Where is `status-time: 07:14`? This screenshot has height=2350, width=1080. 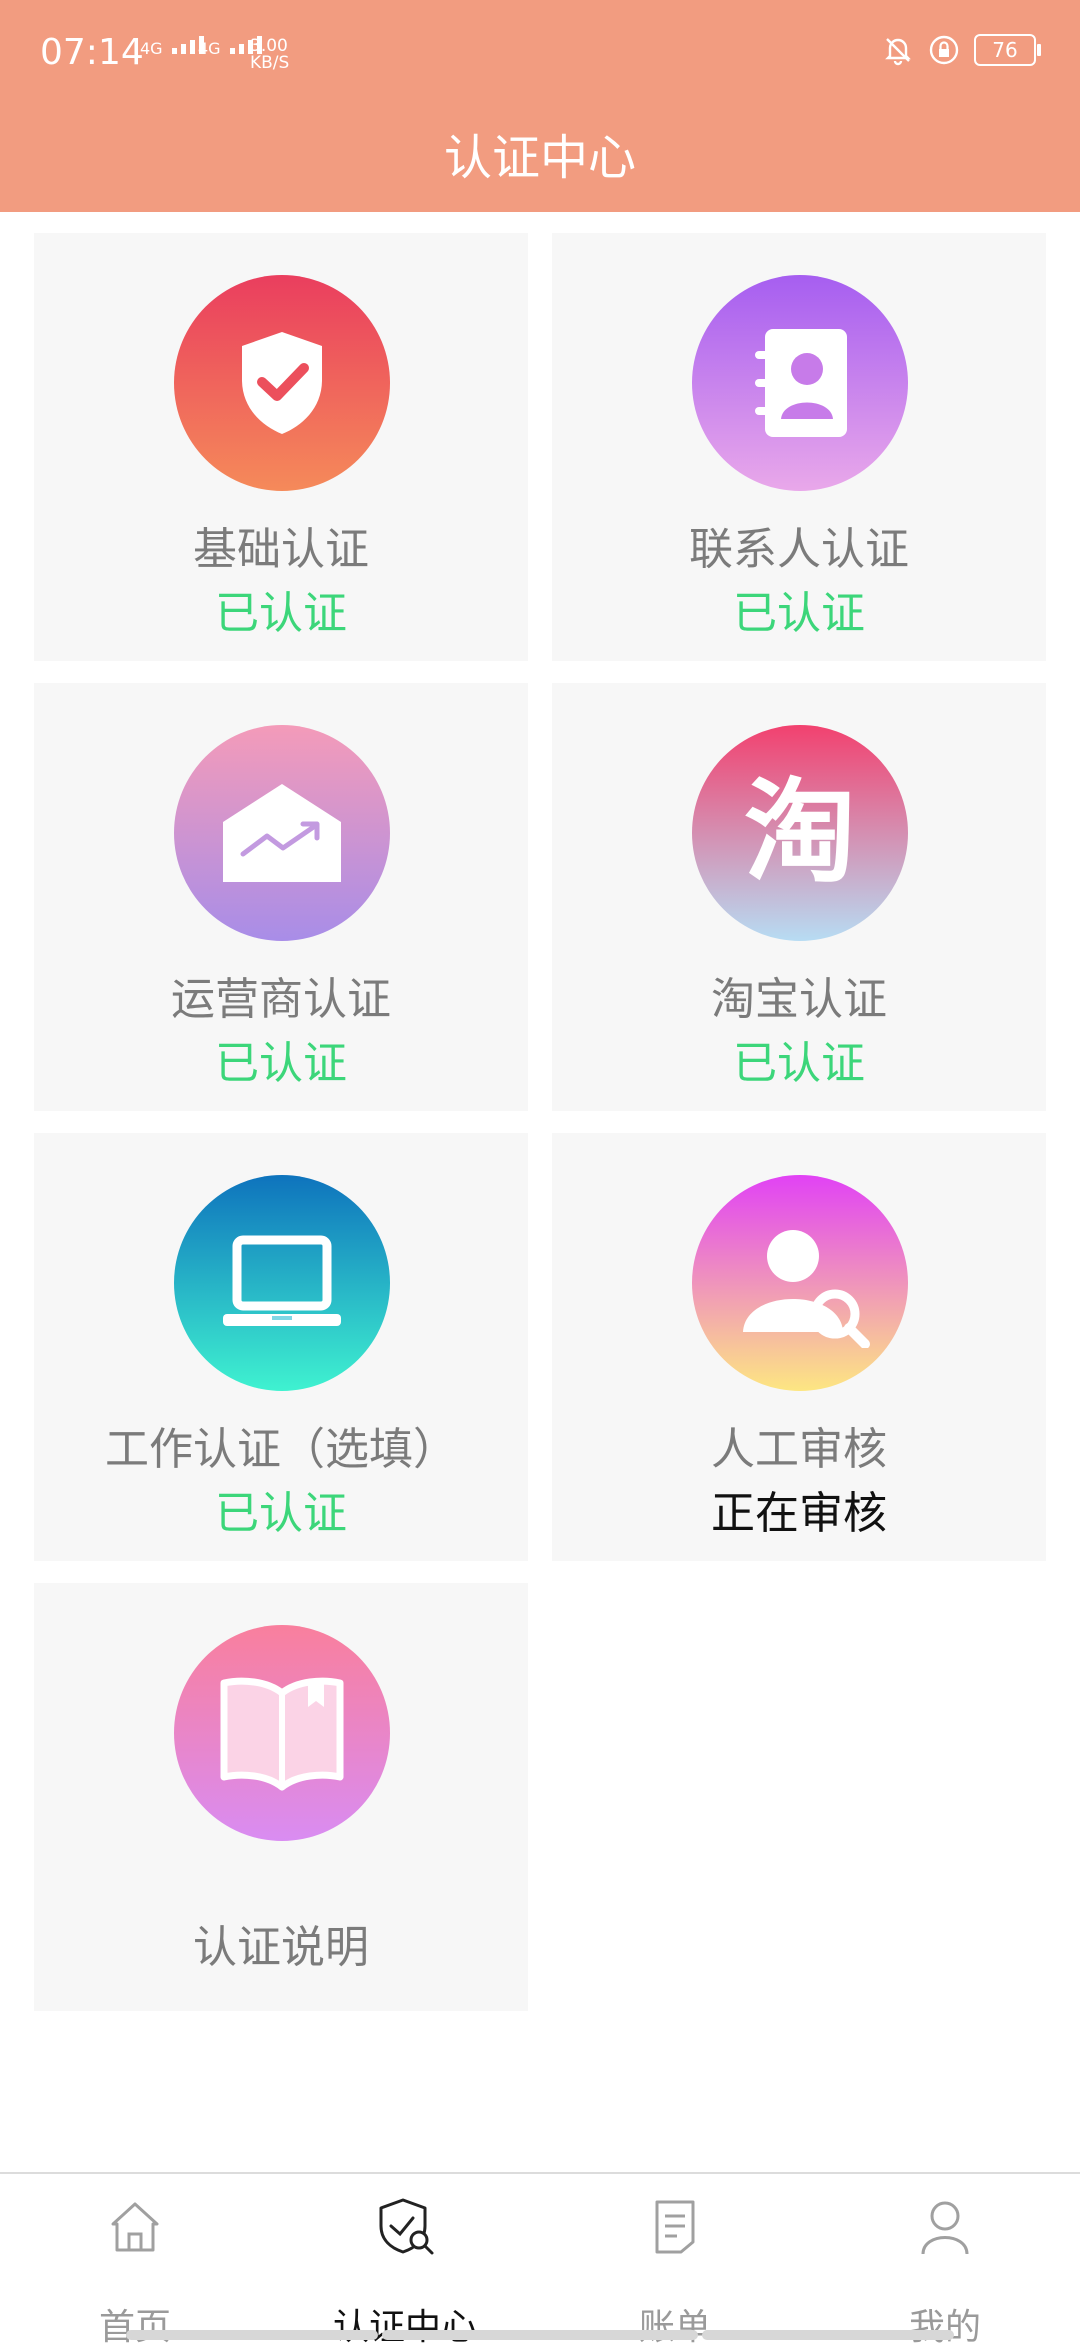 status-time: 07:14 is located at coordinates (92, 52).